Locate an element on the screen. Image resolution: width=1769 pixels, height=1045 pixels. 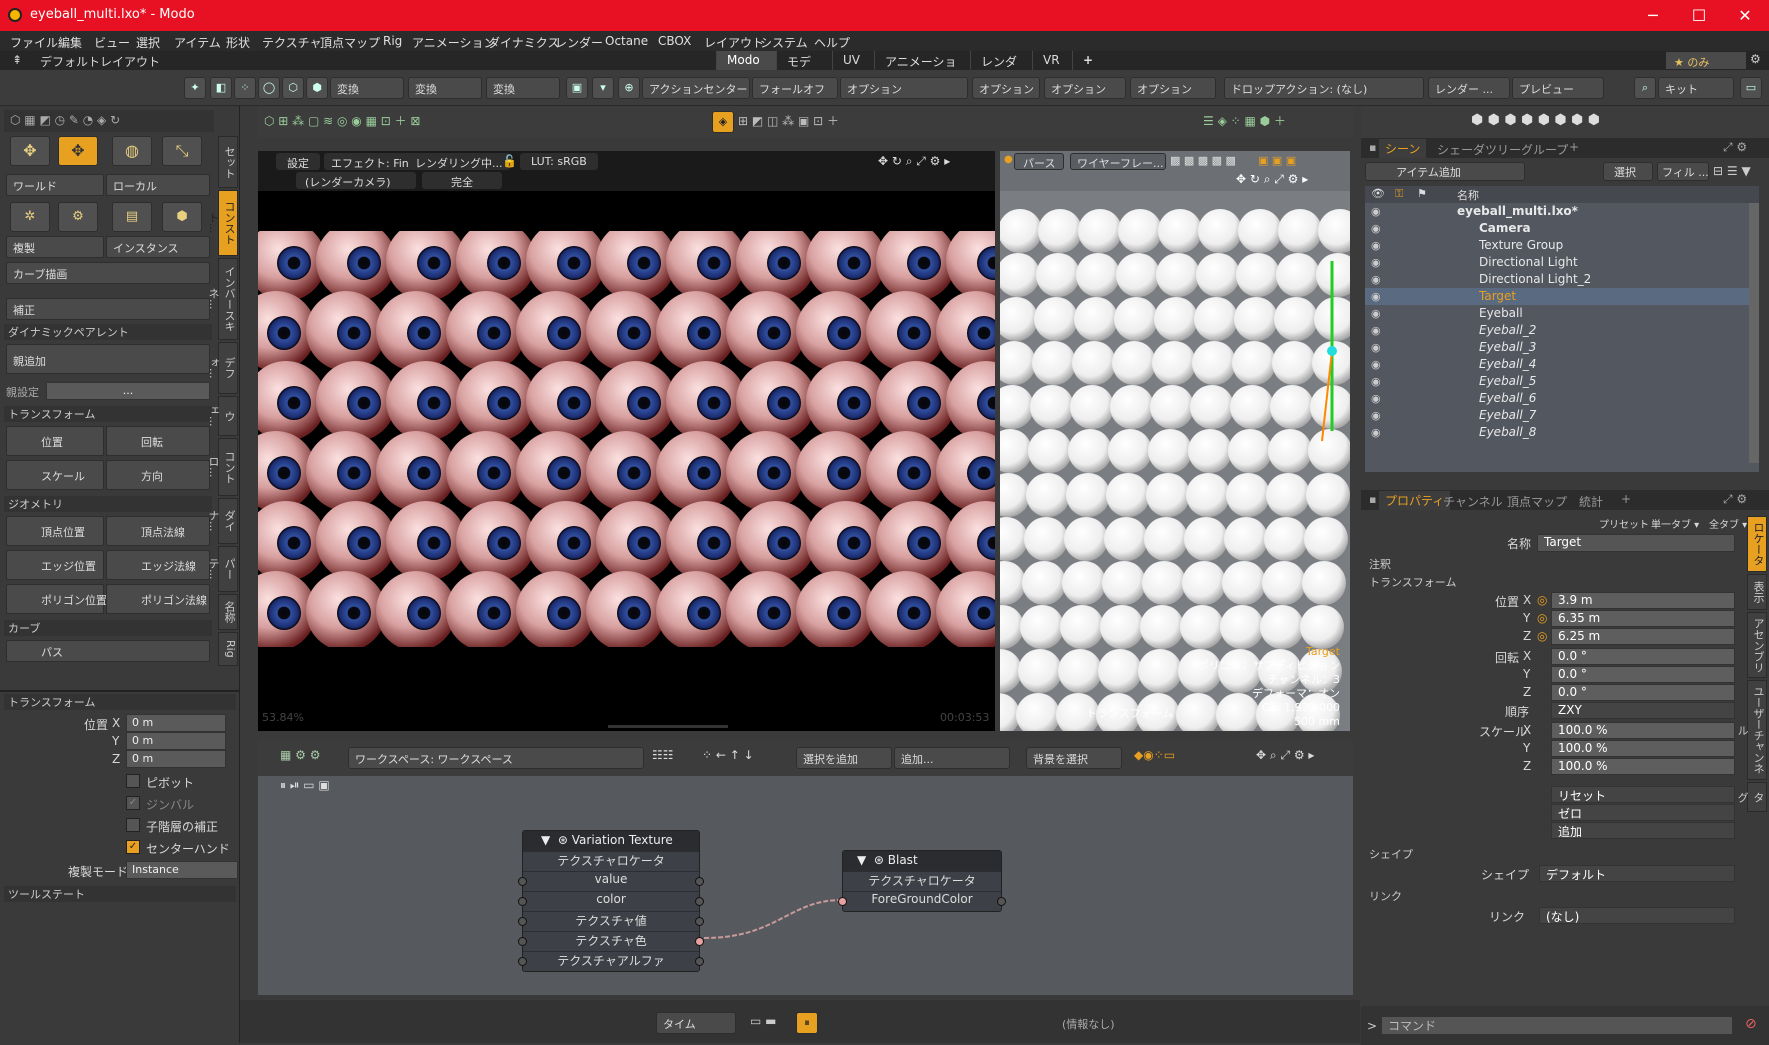
center-handle-checkbox: ✓ is located at coordinates (133, 847).